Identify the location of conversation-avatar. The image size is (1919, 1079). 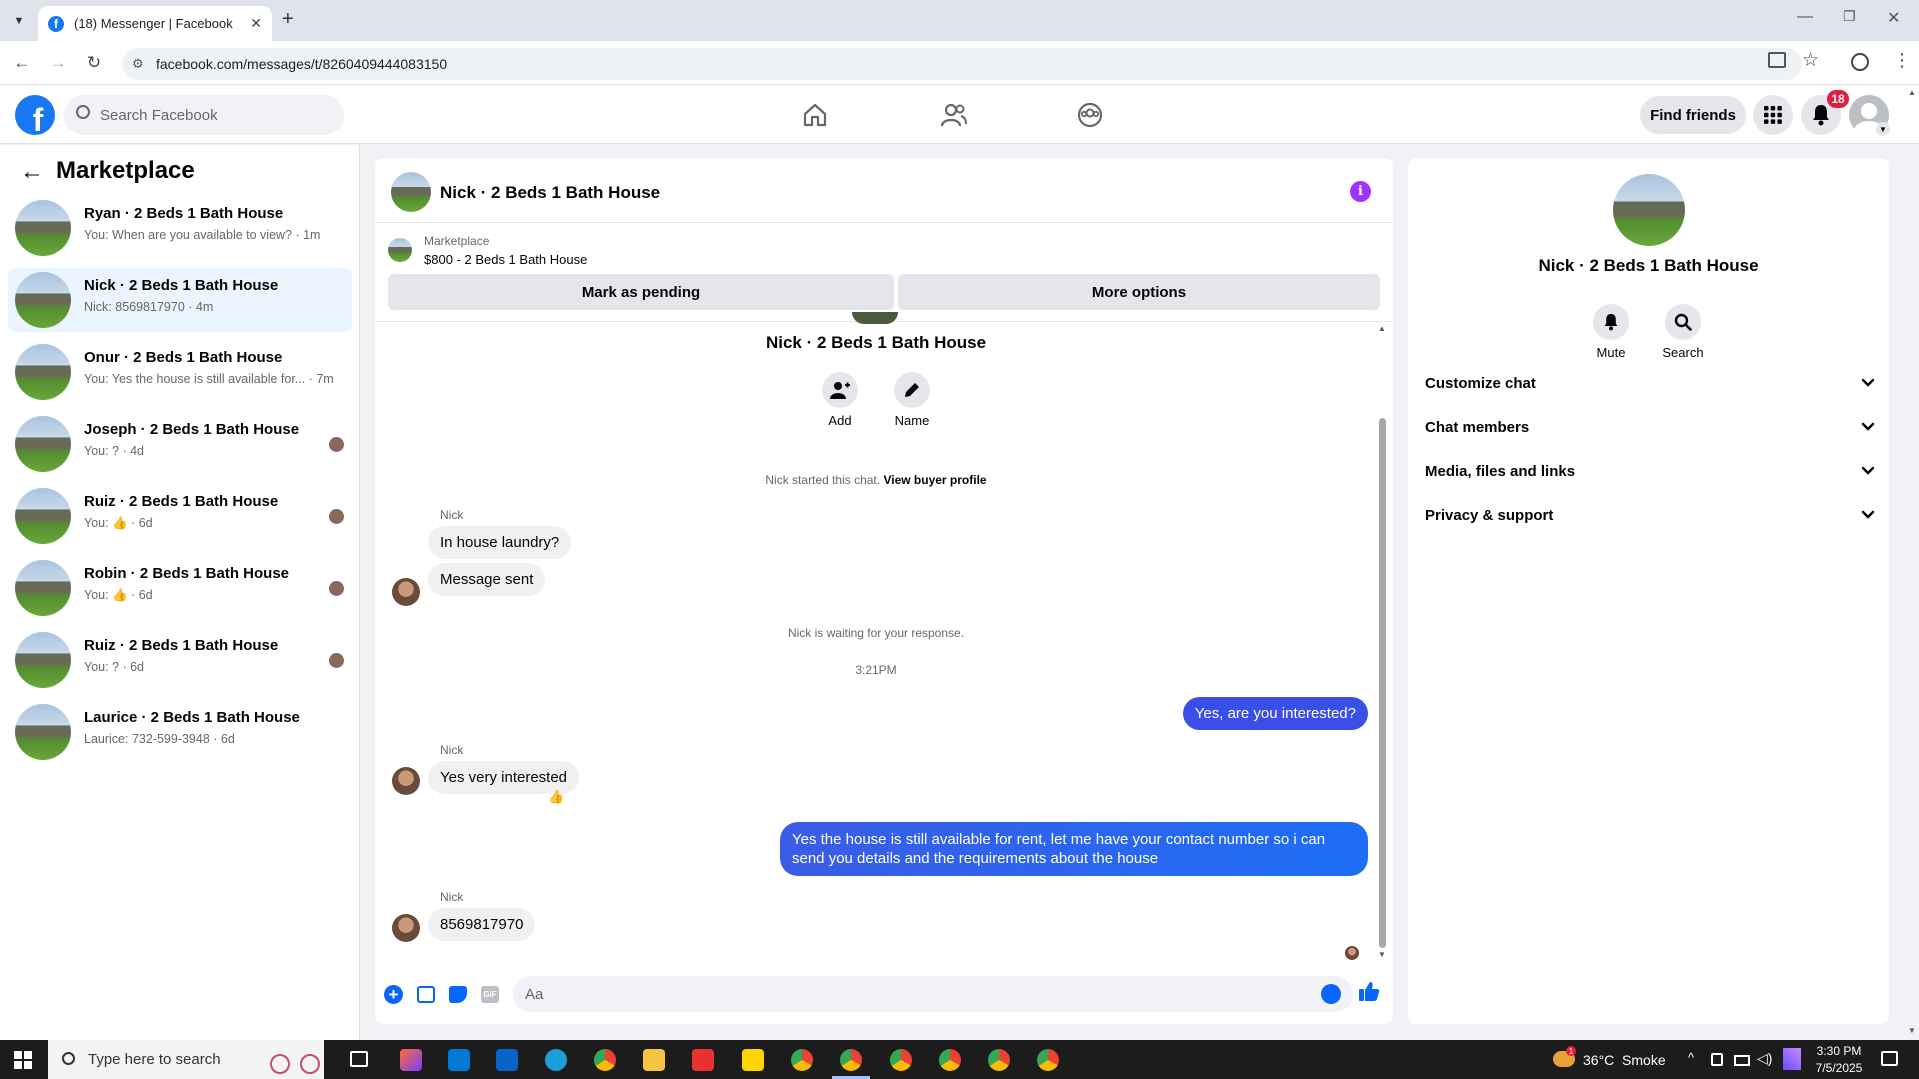
(43, 732).